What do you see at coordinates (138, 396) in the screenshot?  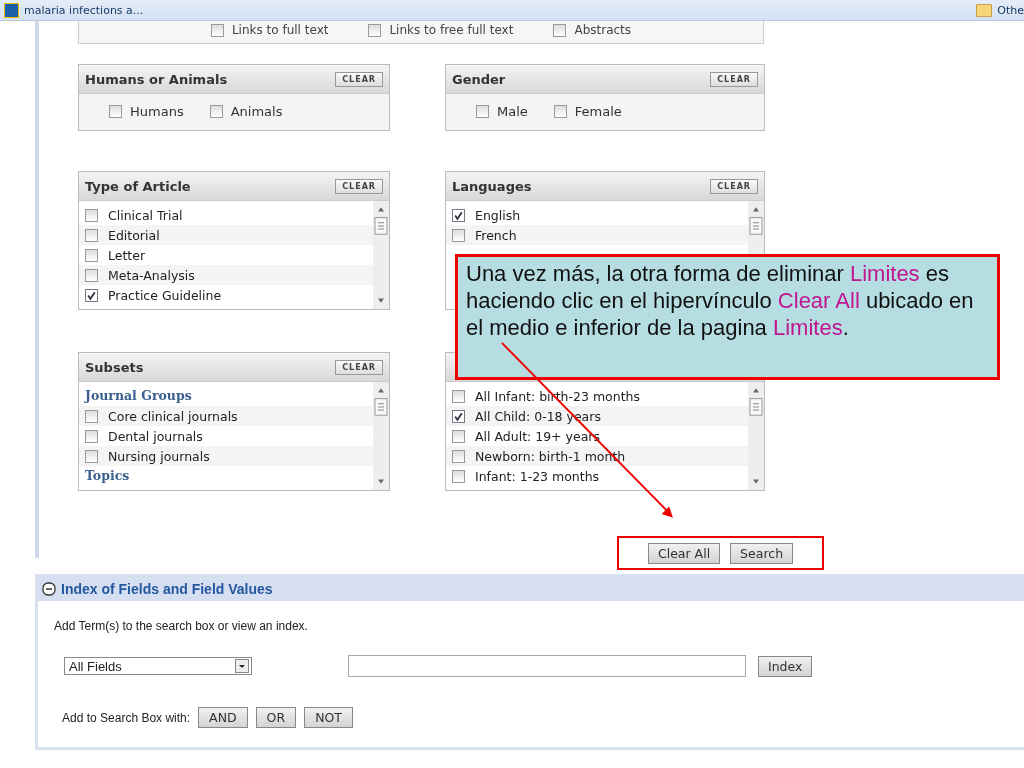 I see `group-heading: Journal Groups` at bounding box center [138, 396].